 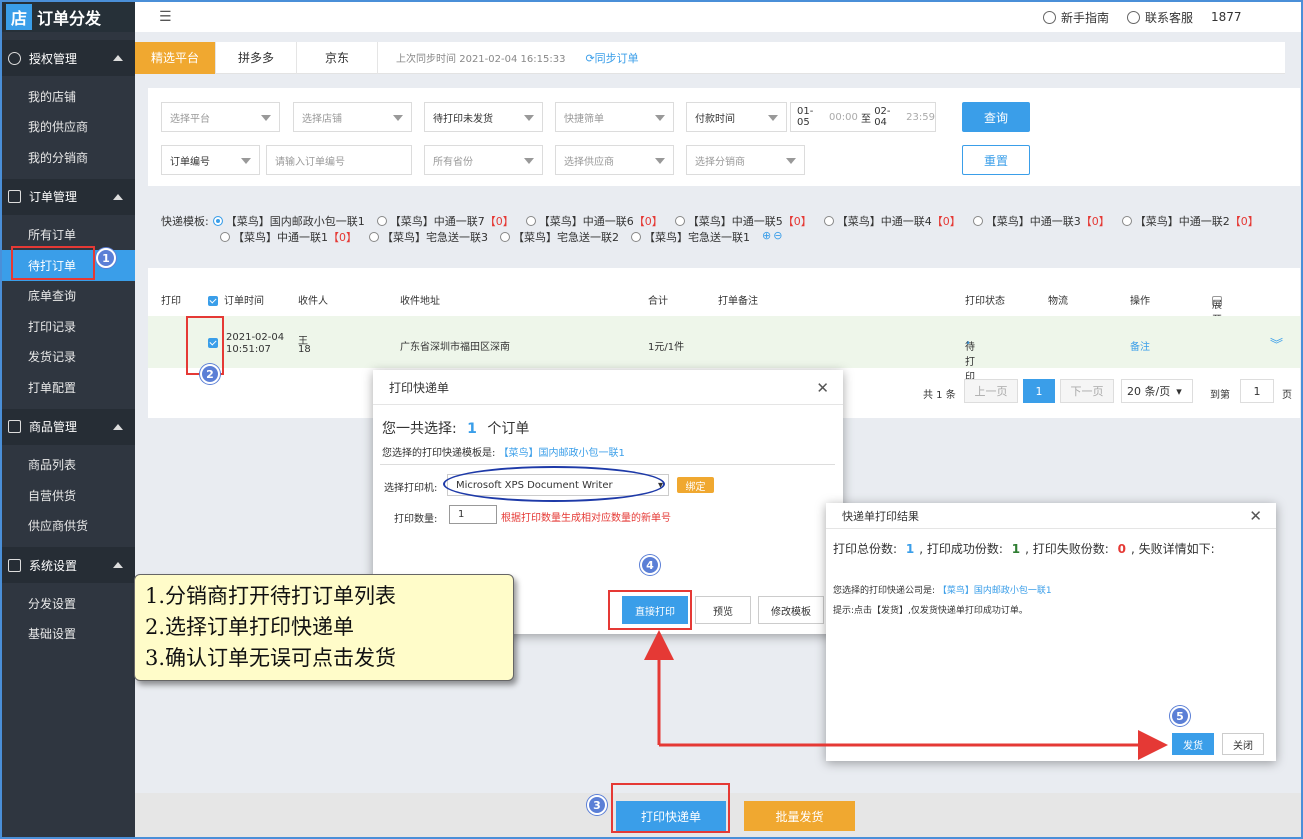 I want to click on select-value: 订单编号, so click(x=190, y=162).